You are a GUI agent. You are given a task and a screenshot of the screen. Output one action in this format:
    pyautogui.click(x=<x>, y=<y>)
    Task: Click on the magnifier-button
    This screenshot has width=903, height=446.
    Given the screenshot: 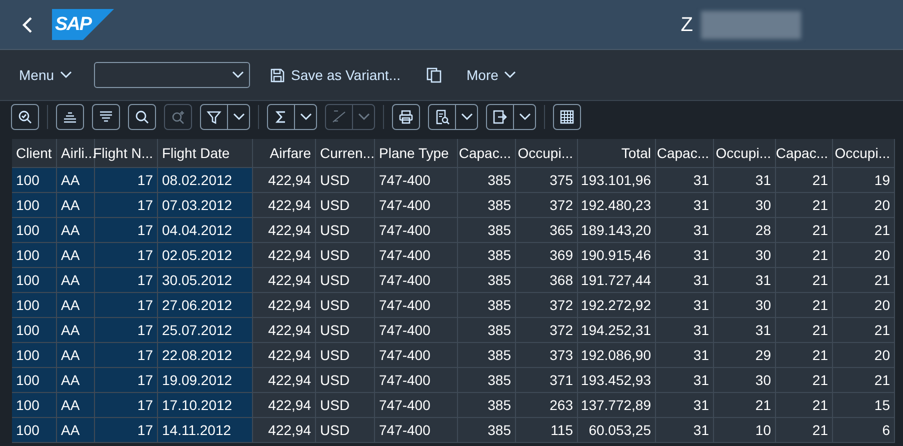 What is the action you would take?
    pyautogui.click(x=25, y=117)
    